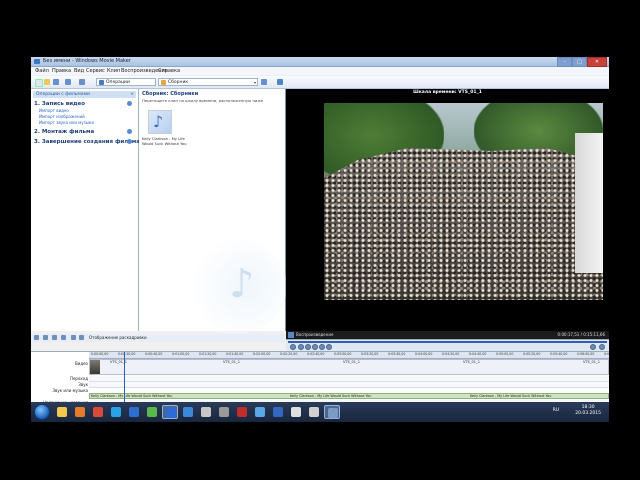 Image resolution: width=640 pixels, height=480 pixels. I want to click on audio-track, so click(349, 385).